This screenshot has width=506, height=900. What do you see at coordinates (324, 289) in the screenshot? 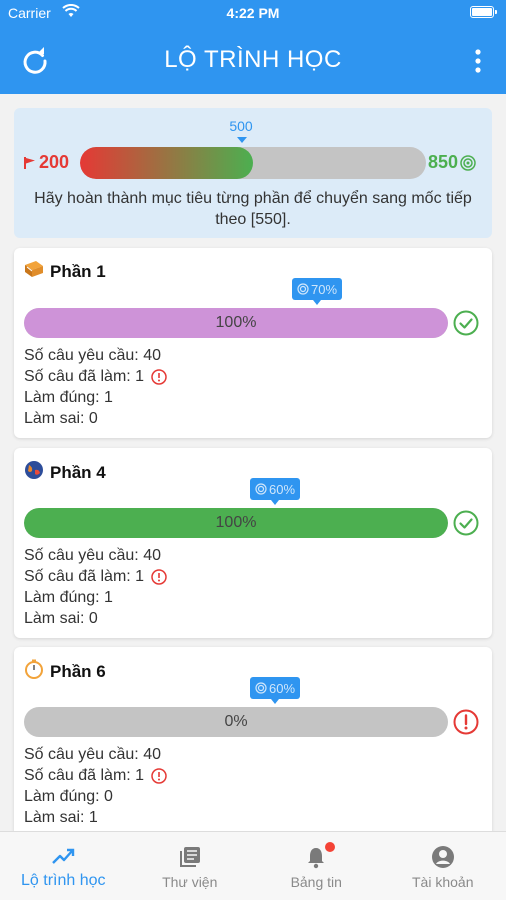
I see `target-percent: 70%` at bounding box center [324, 289].